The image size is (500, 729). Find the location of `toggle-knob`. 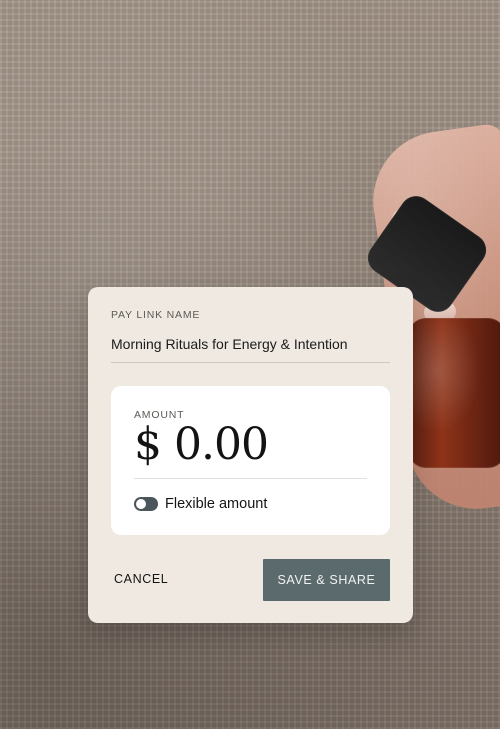

toggle-knob is located at coordinates (141, 504).